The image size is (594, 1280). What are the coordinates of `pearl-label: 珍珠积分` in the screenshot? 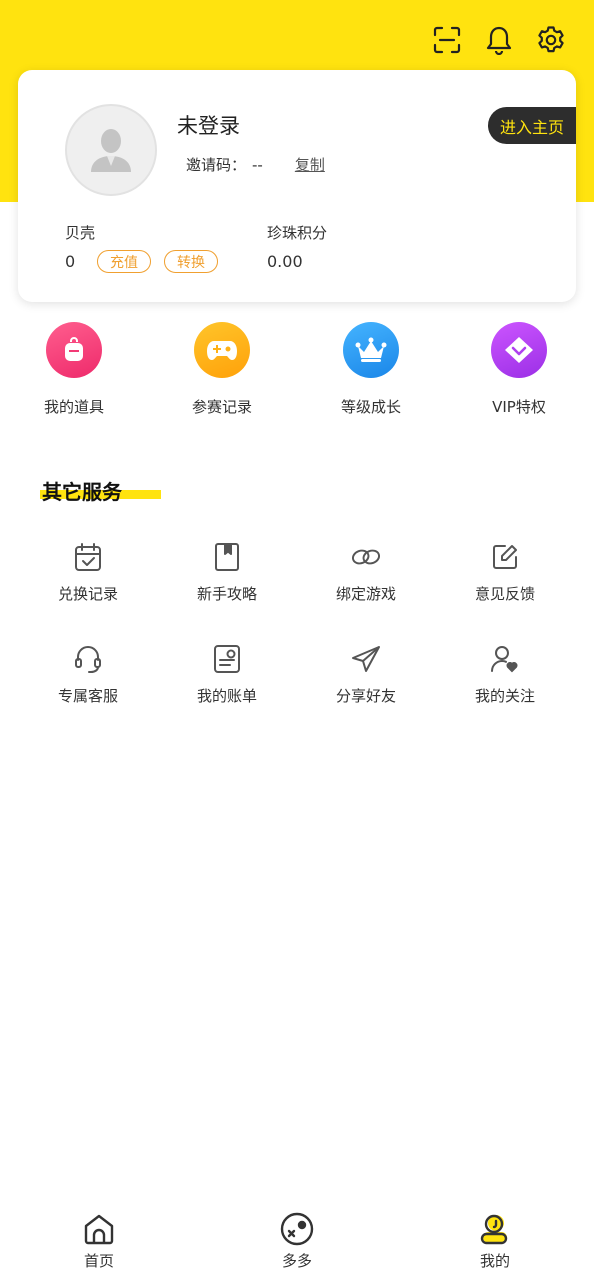 It's located at (297, 233).